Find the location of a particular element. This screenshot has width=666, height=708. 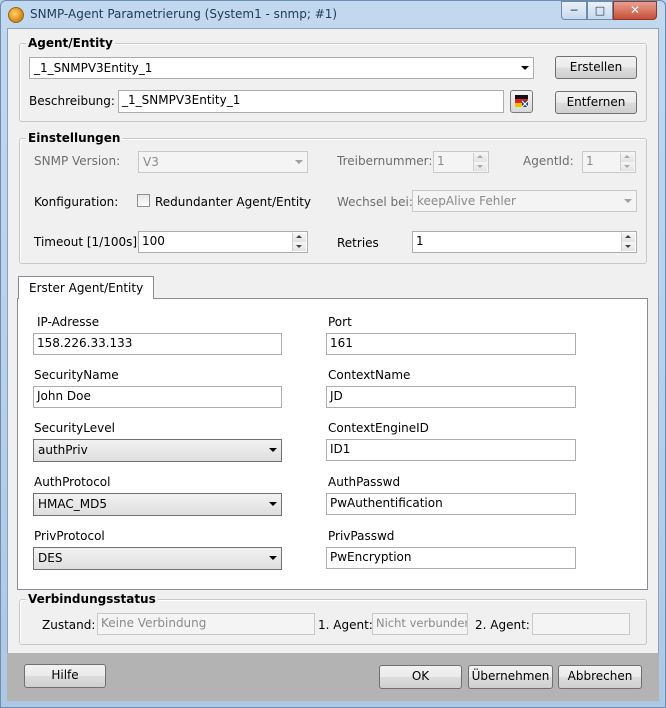

agent-id-label: AgentId: is located at coordinates (548, 161).